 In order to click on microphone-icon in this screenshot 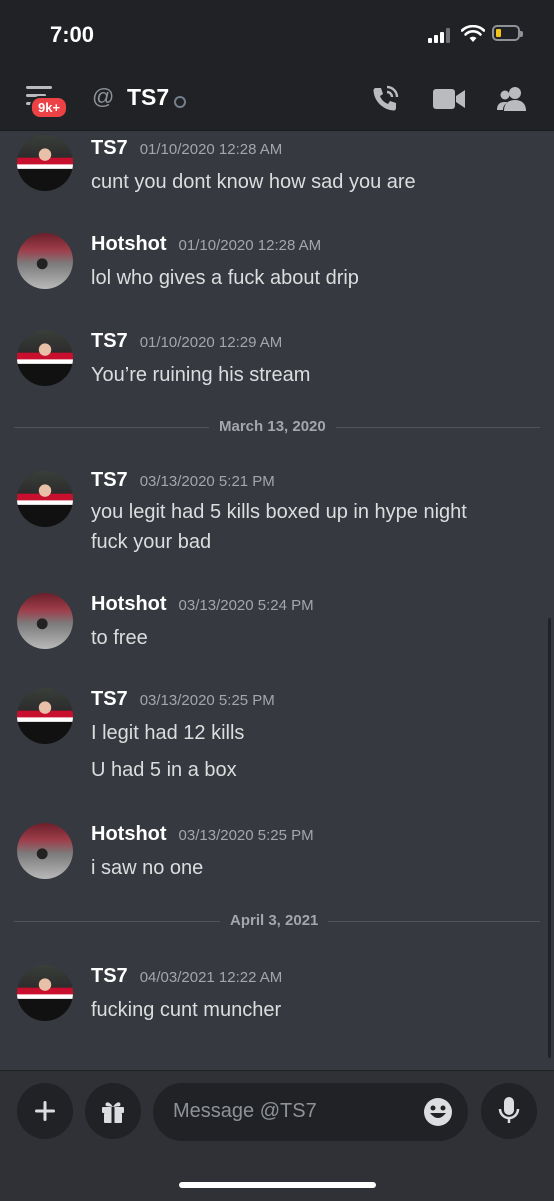, I will do `click(509, 1110)`.